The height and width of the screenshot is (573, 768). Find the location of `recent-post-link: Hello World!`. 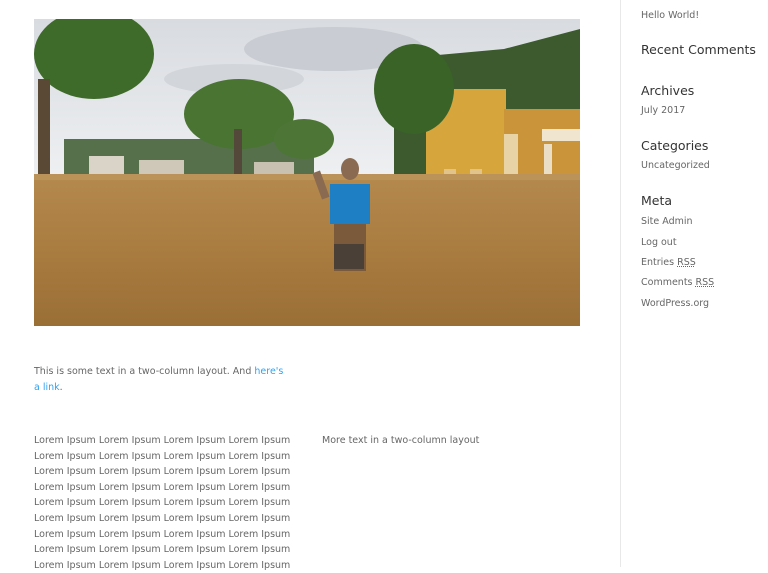

recent-post-link: Hello World! is located at coordinates (670, 15).